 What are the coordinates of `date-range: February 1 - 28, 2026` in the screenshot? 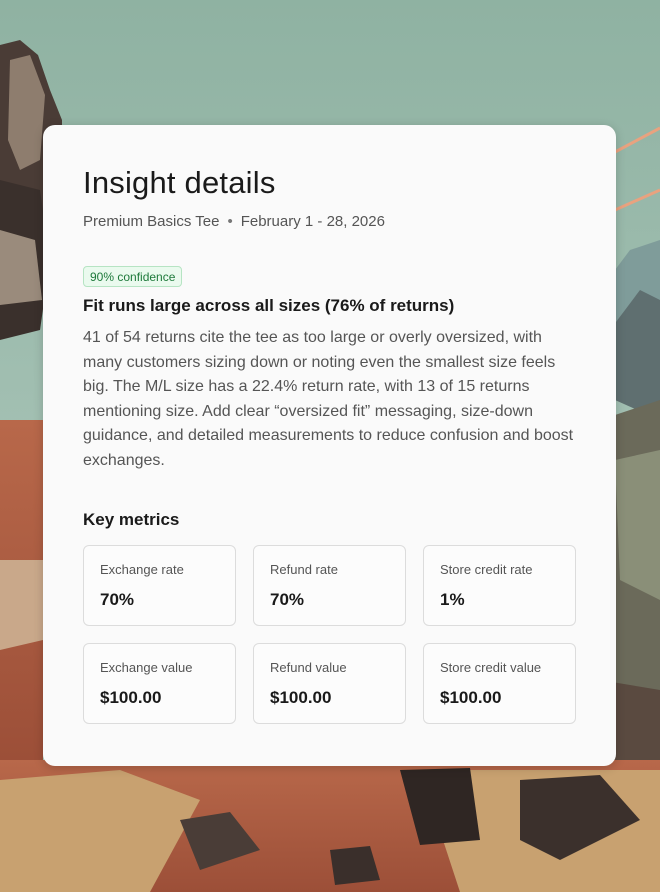 It's located at (312, 221).